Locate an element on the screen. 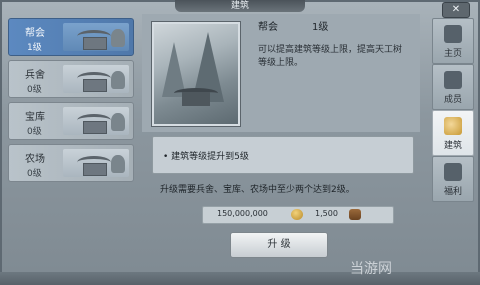  tab-label: 成员 is located at coordinates (452, 100).